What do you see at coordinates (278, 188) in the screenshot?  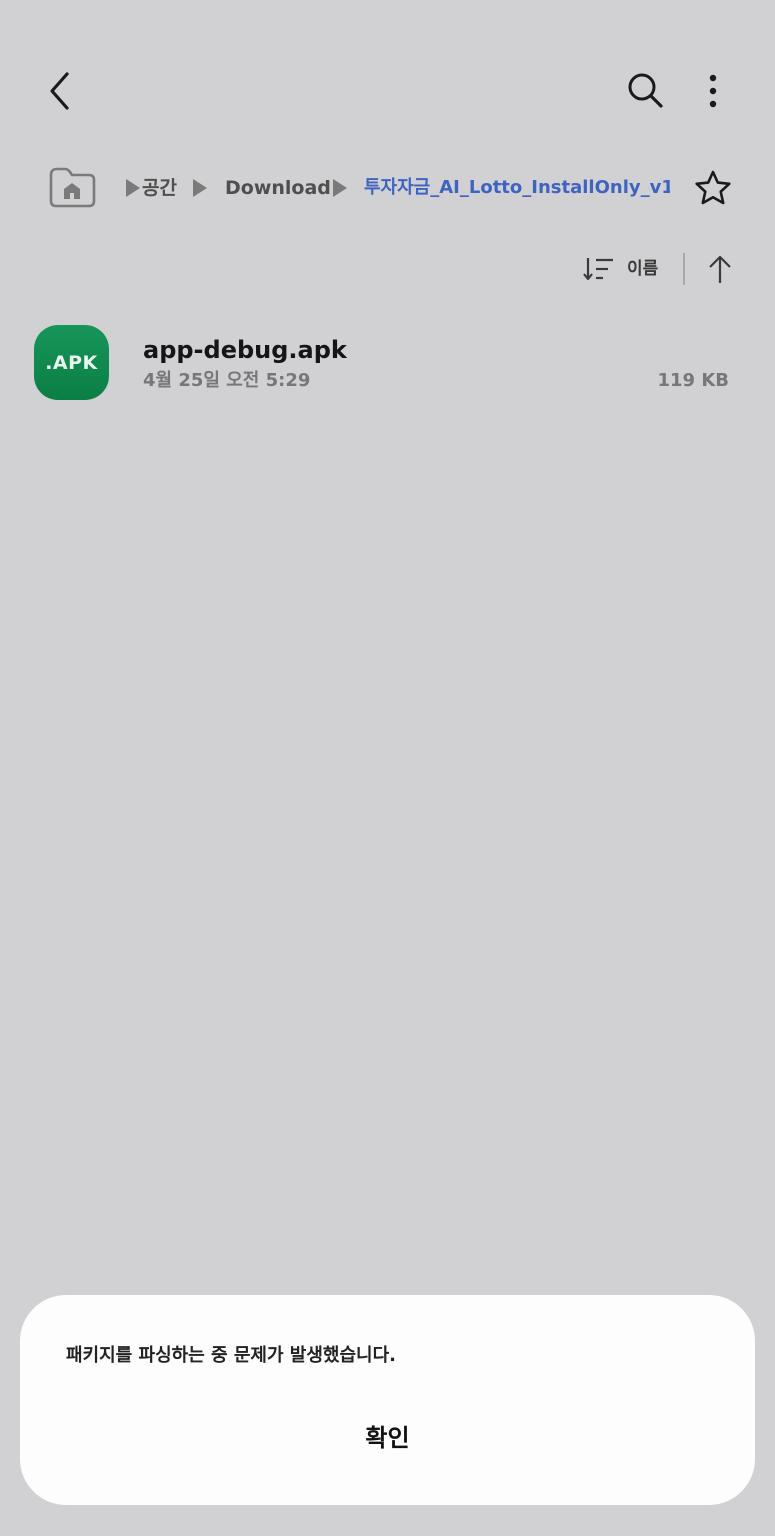 I see `breadcrumb-item-download: Download` at bounding box center [278, 188].